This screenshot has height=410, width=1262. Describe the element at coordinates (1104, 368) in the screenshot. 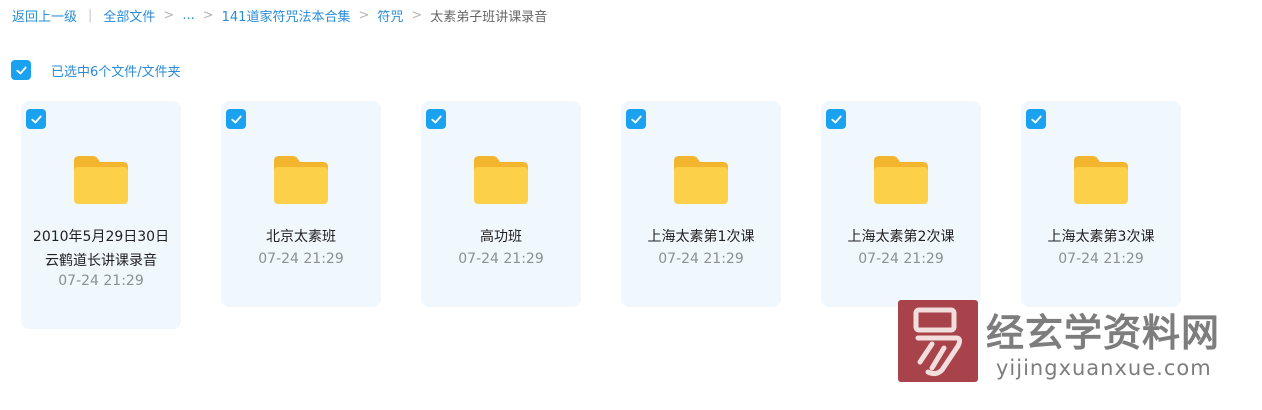

I see `watermark-url: yijingxuanxue.com` at that location.